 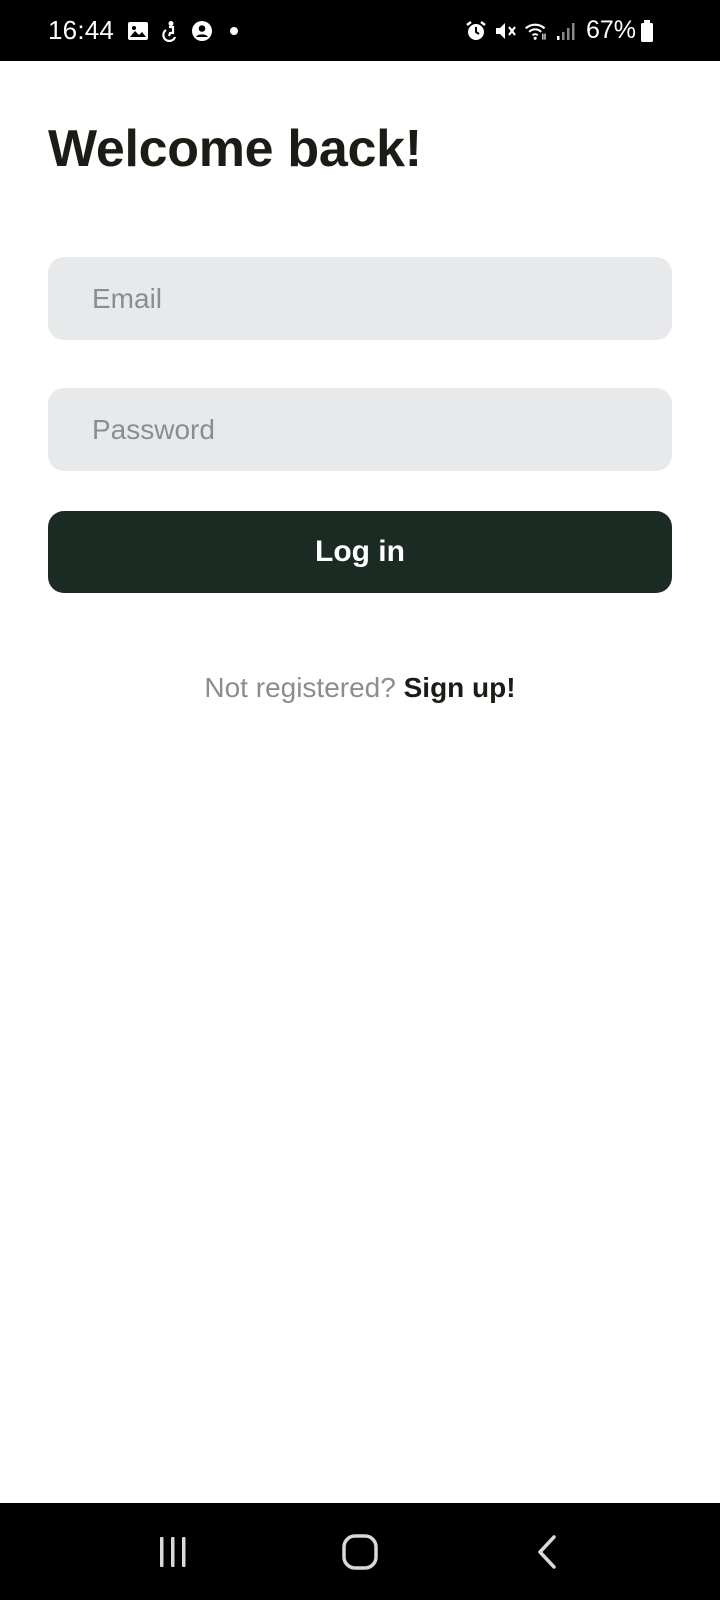 What do you see at coordinates (234, 31) in the screenshot?
I see `dot-icon` at bounding box center [234, 31].